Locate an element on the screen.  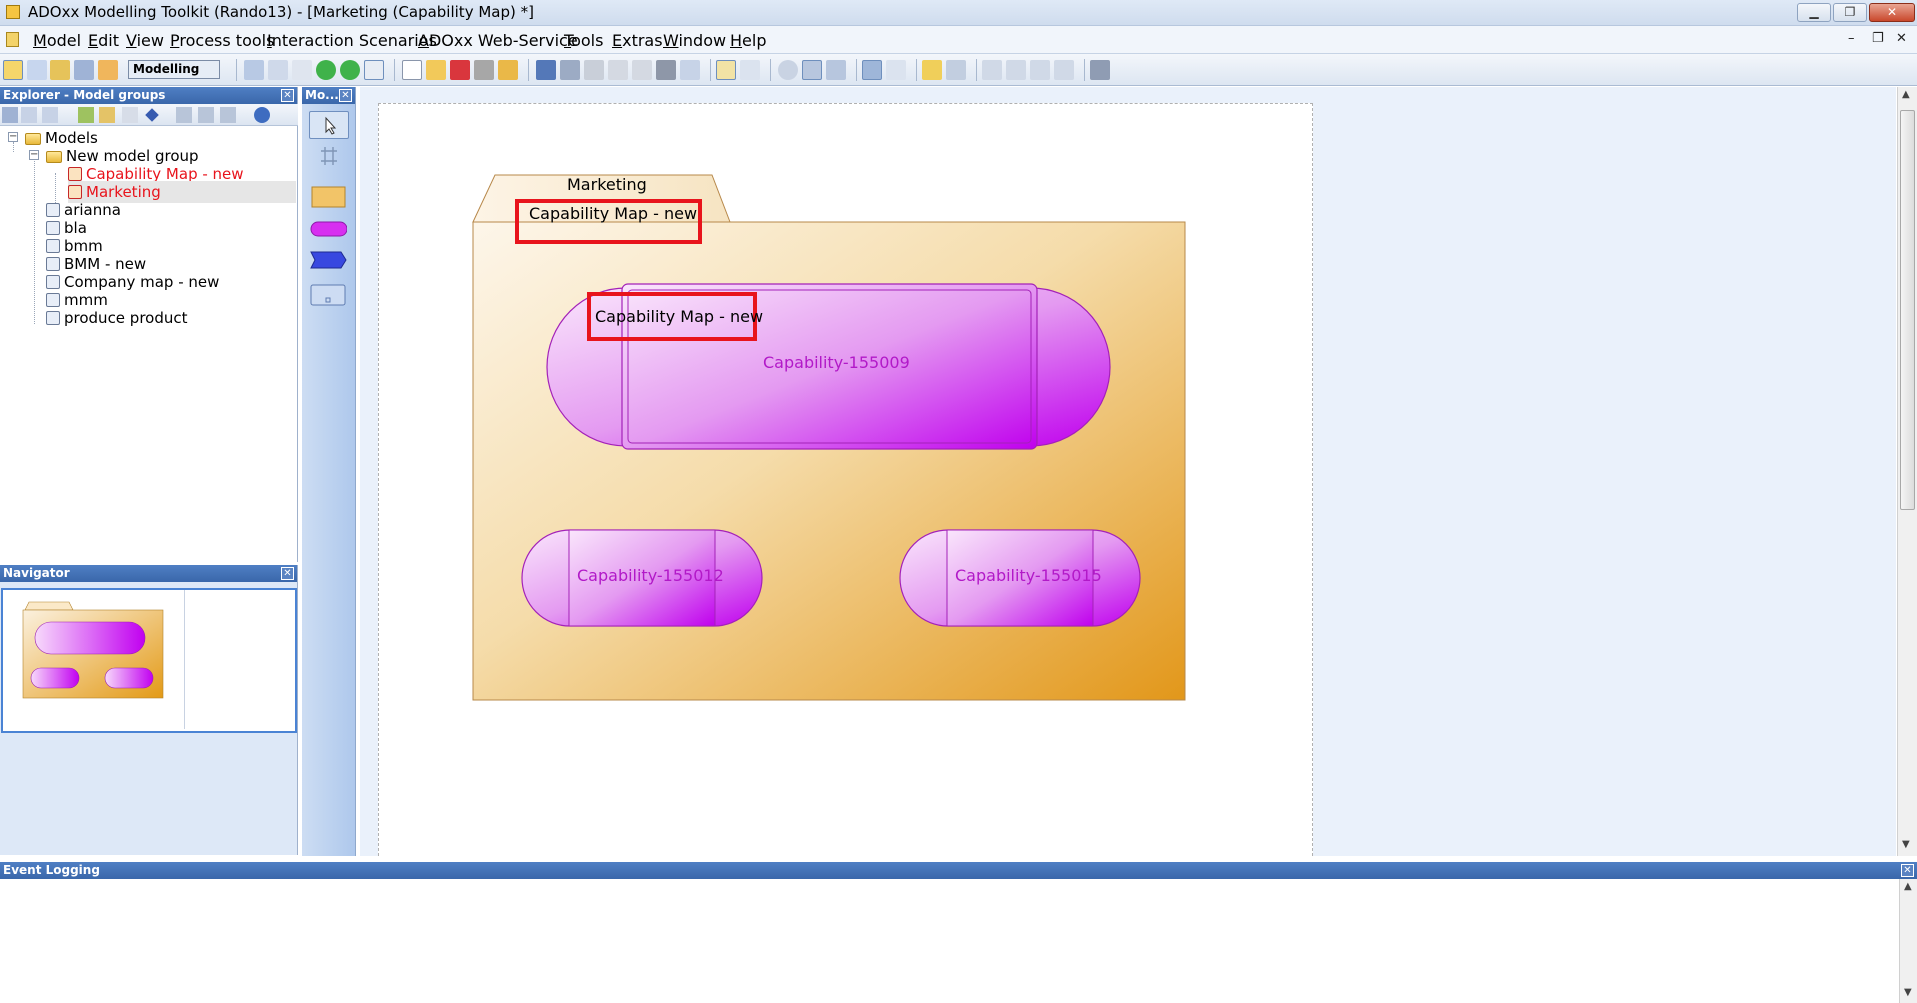
grid-icon is located at coordinates (872, 70).